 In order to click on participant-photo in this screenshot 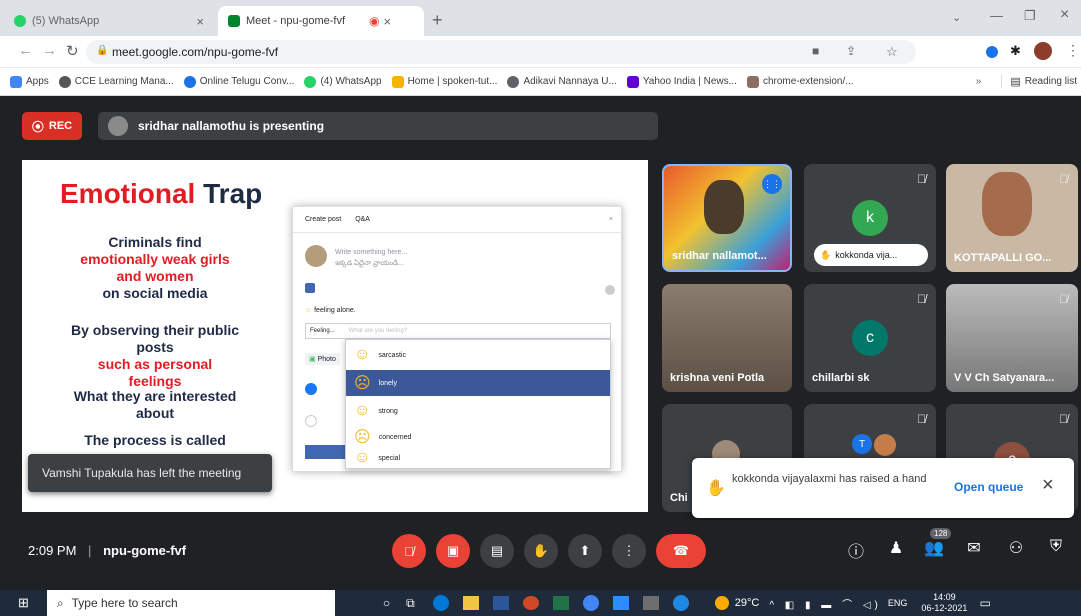, I will do `click(885, 445)`.